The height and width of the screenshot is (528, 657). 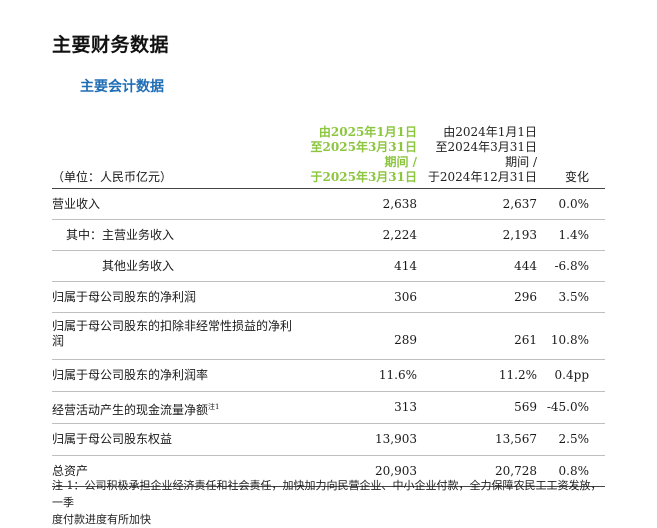 What do you see at coordinates (328, 336) in the screenshot?
I see `table-row: 归属于母公司股东的扣除非经常性损益的净利 润 289 261 10.8%` at bounding box center [328, 336].